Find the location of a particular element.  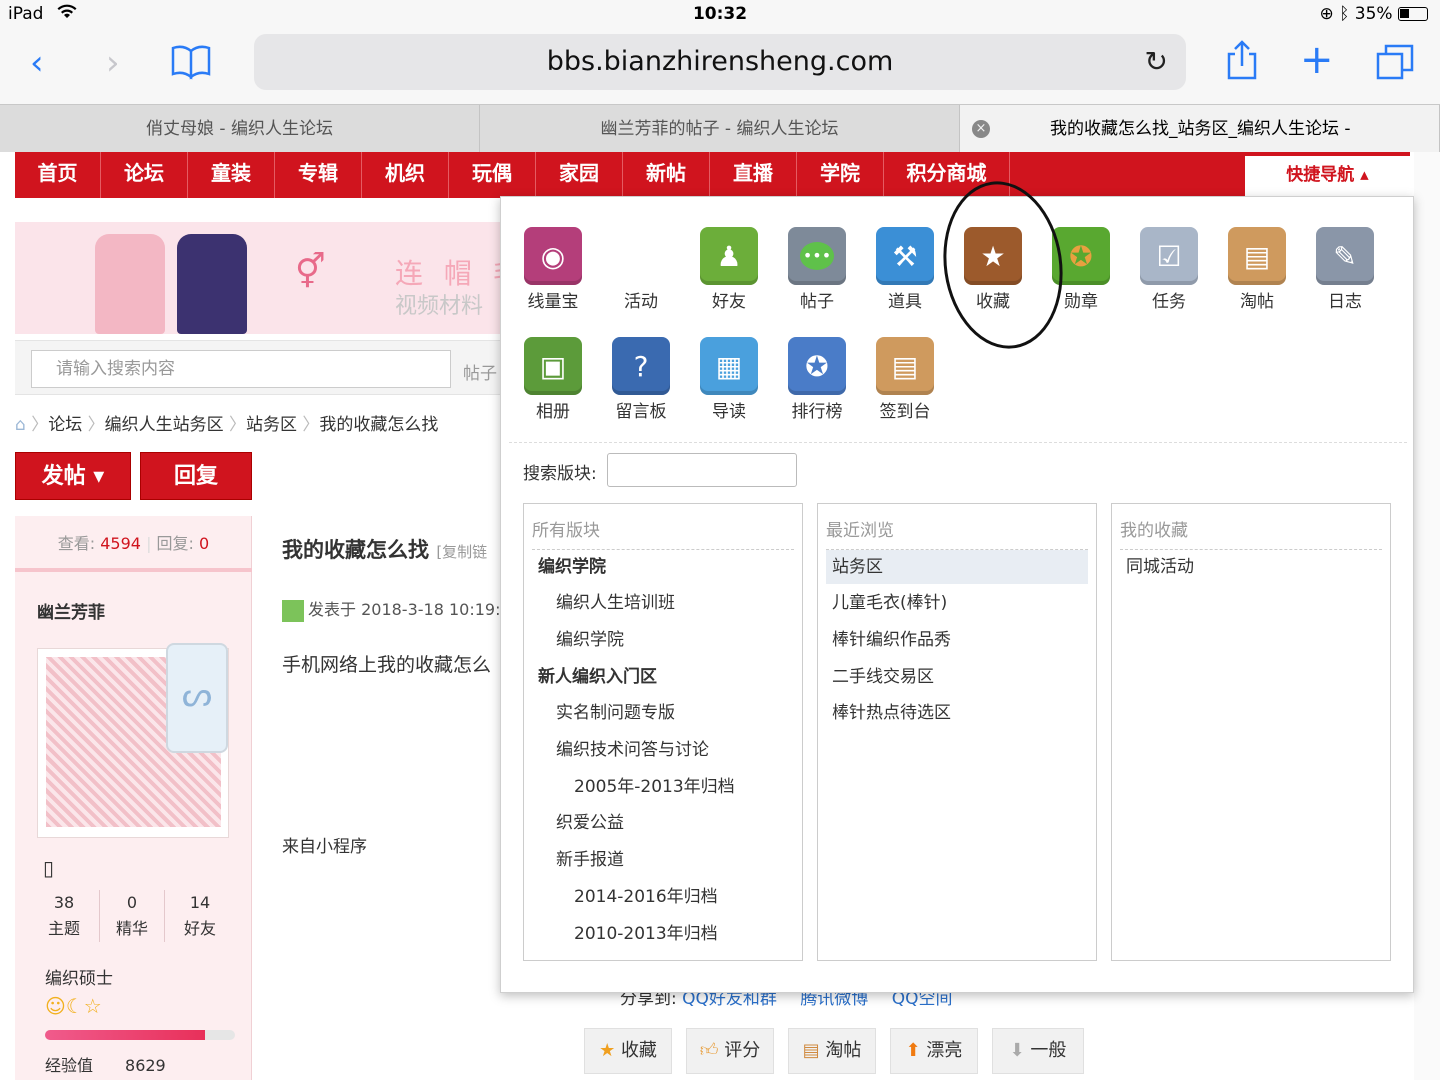

reload-icon: ↻ is located at coordinates (1156, 62).